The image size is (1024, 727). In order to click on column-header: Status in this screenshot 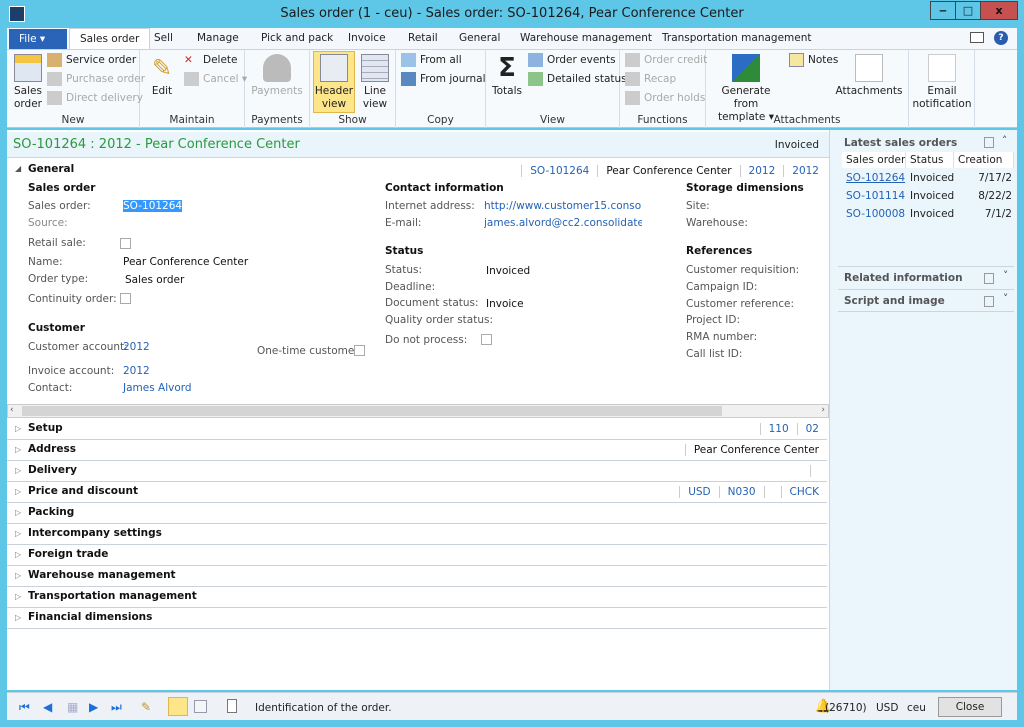, I will do `click(930, 160)`.